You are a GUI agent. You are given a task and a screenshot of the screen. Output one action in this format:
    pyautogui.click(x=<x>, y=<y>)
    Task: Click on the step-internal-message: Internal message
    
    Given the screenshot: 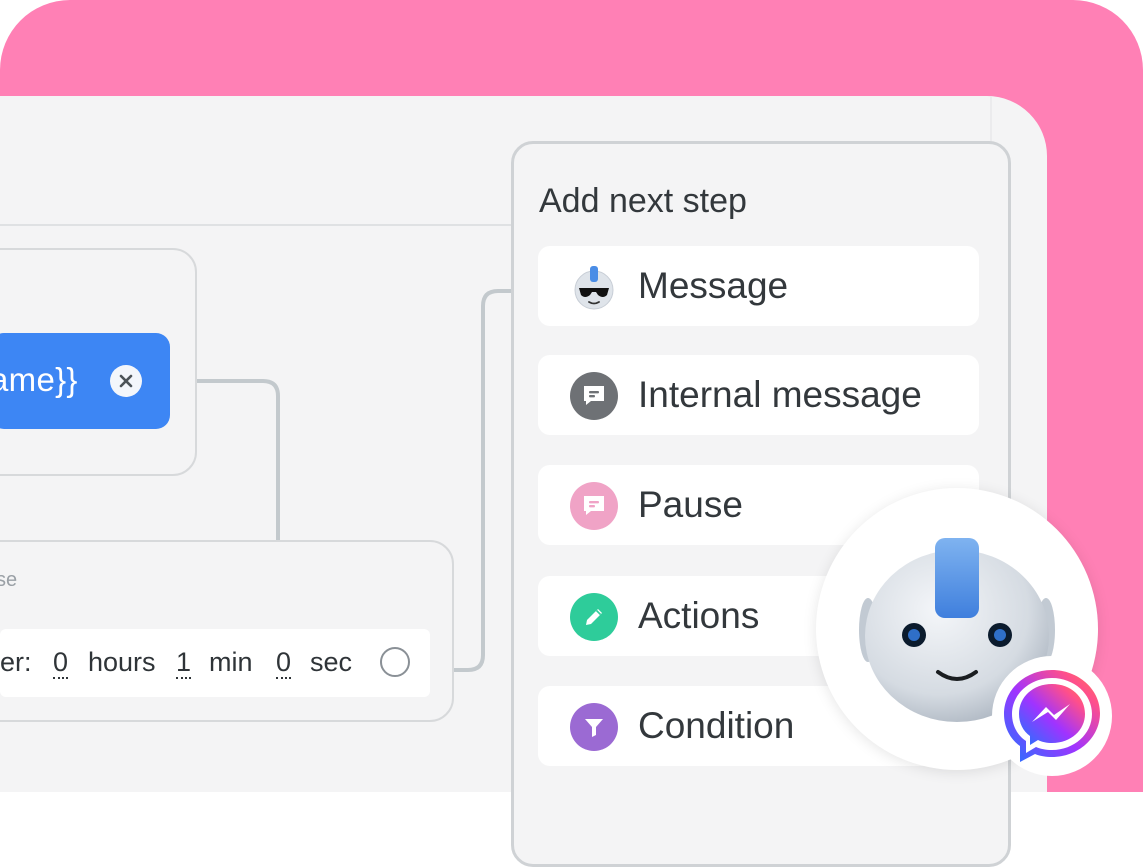 What is the action you would take?
    pyautogui.click(x=758, y=395)
    